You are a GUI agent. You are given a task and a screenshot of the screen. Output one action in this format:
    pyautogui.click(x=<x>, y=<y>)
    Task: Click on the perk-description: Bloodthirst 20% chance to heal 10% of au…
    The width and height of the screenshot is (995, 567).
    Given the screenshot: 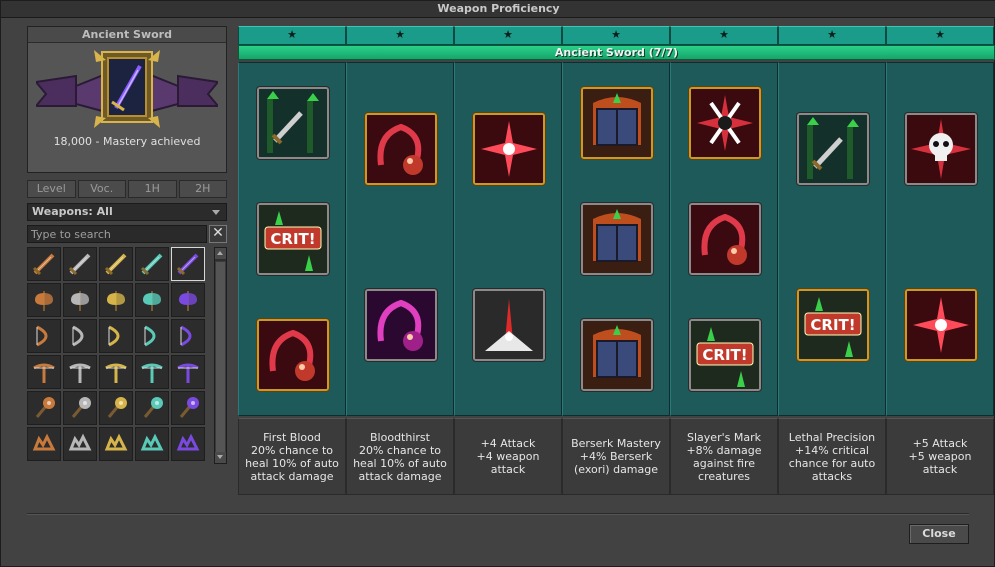 What is the action you would take?
    pyautogui.click(x=400, y=456)
    